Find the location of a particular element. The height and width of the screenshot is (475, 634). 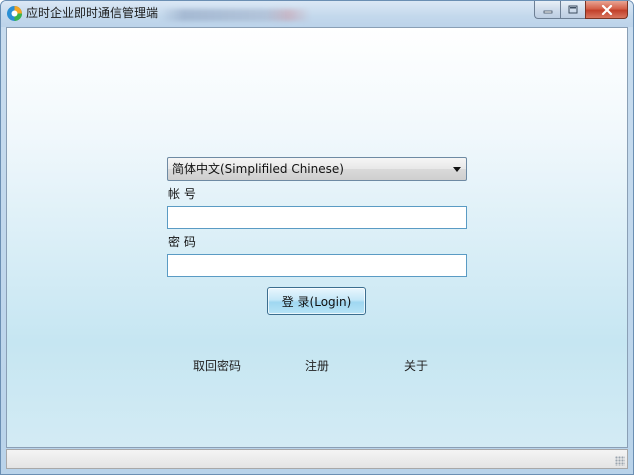

close-button is located at coordinates (606, 10).